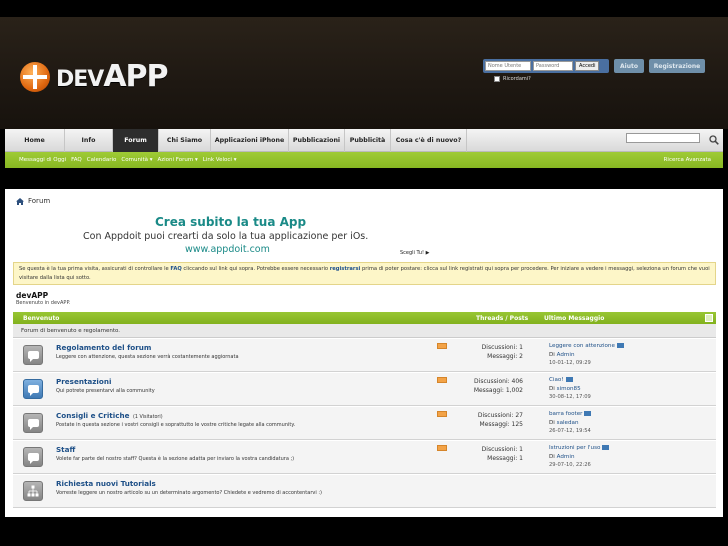  What do you see at coordinates (103, 347) in the screenshot?
I see `forum-name: Regolamento del forum` at bounding box center [103, 347].